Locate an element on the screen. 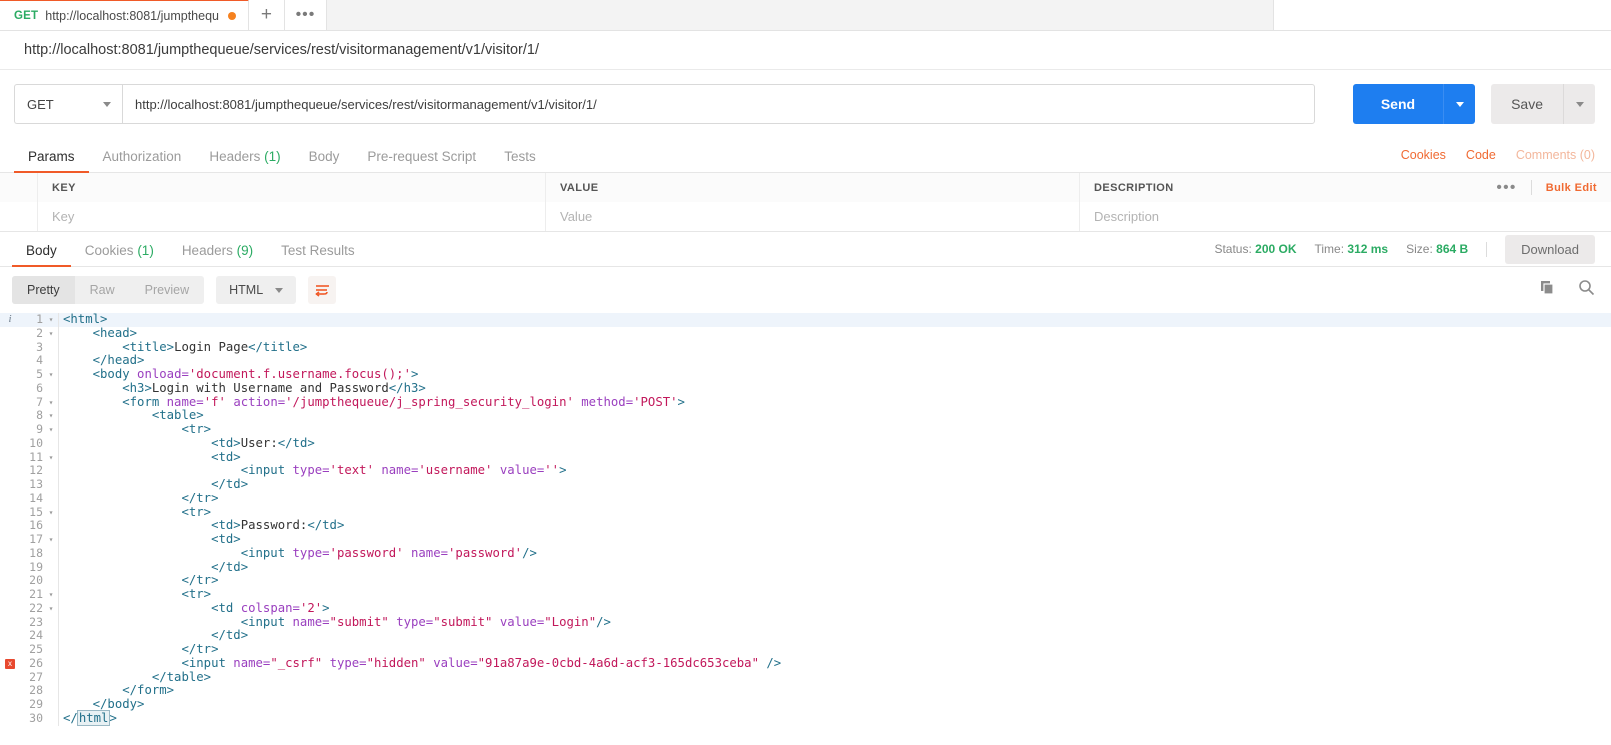 This screenshot has height=745, width=1611. tab-options-button: ••• is located at coordinates (305, 15).